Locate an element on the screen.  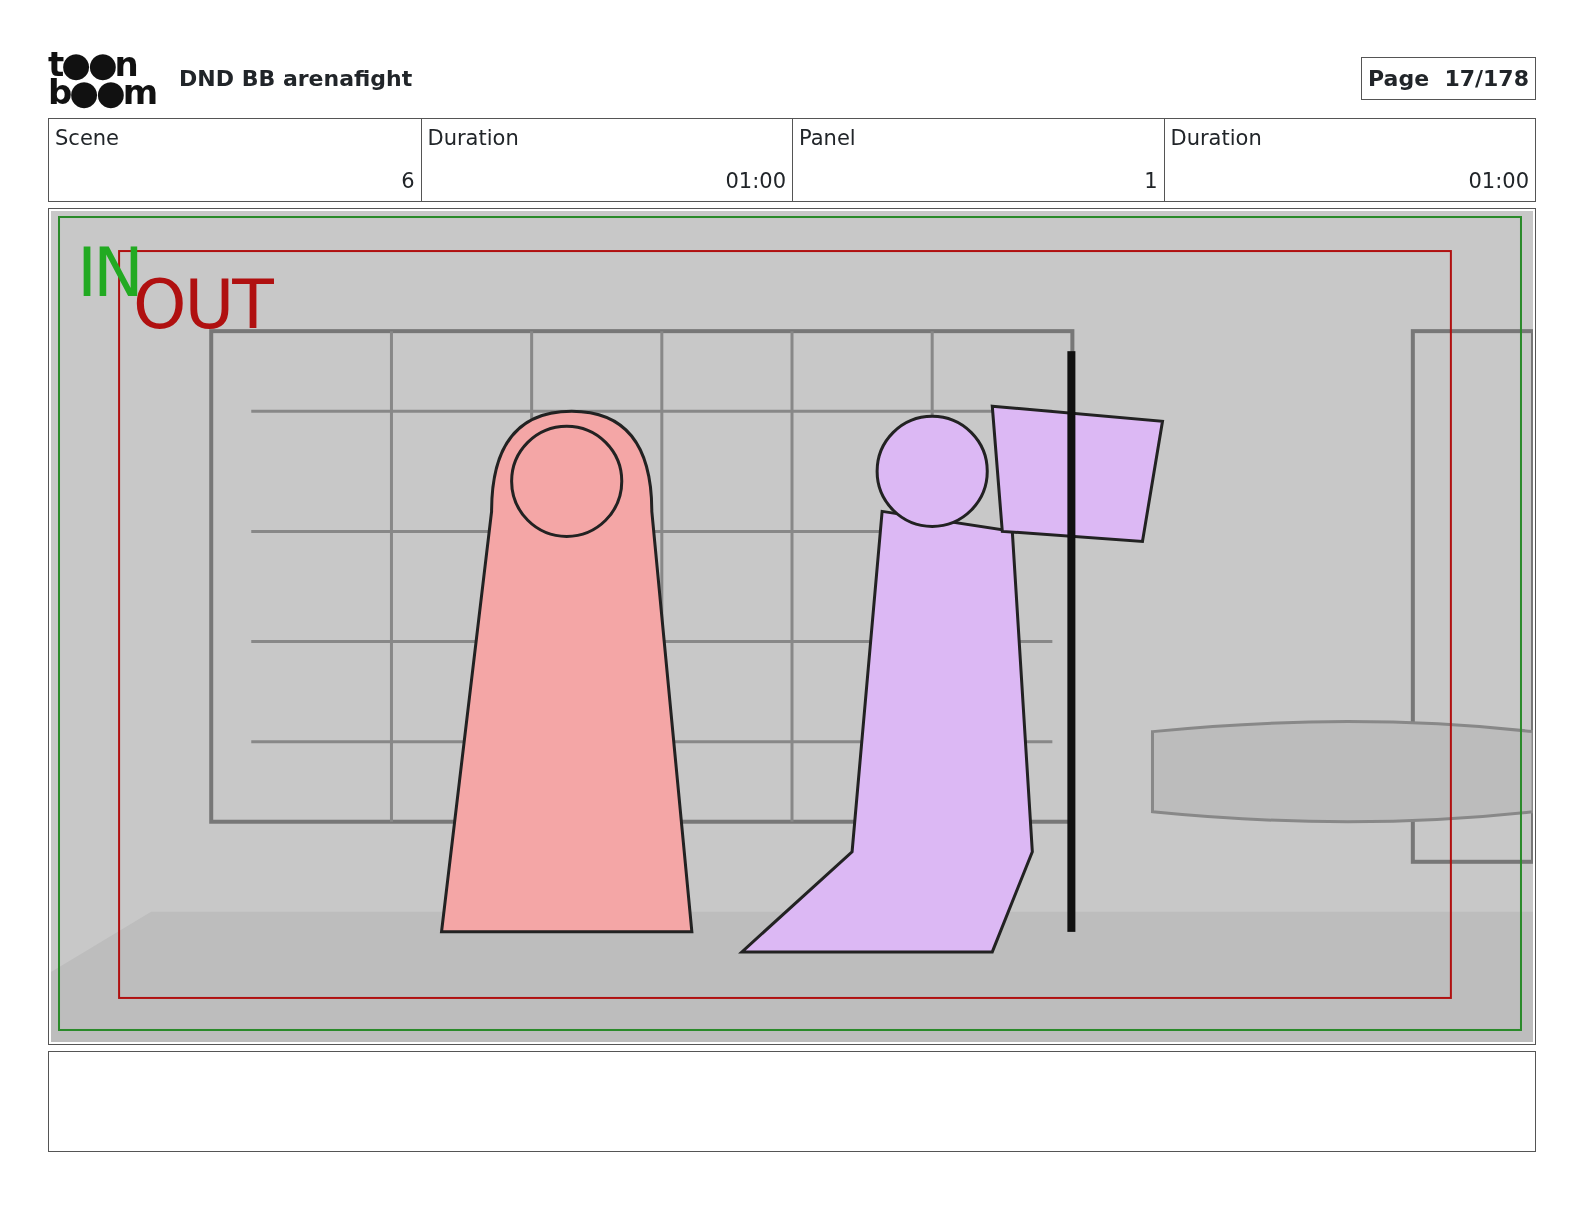
field-label: Scene is located at coordinates (88, 138).